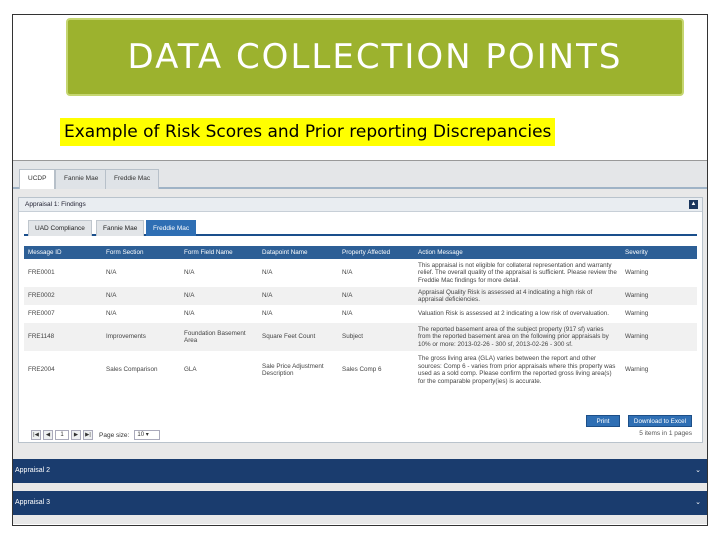 Image resolution: width=720 pixels, height=540 pixels. Describe the element at coordinates (376, 370) in the screenshot. I see `property-cell: Sales Comp 6` at that location.